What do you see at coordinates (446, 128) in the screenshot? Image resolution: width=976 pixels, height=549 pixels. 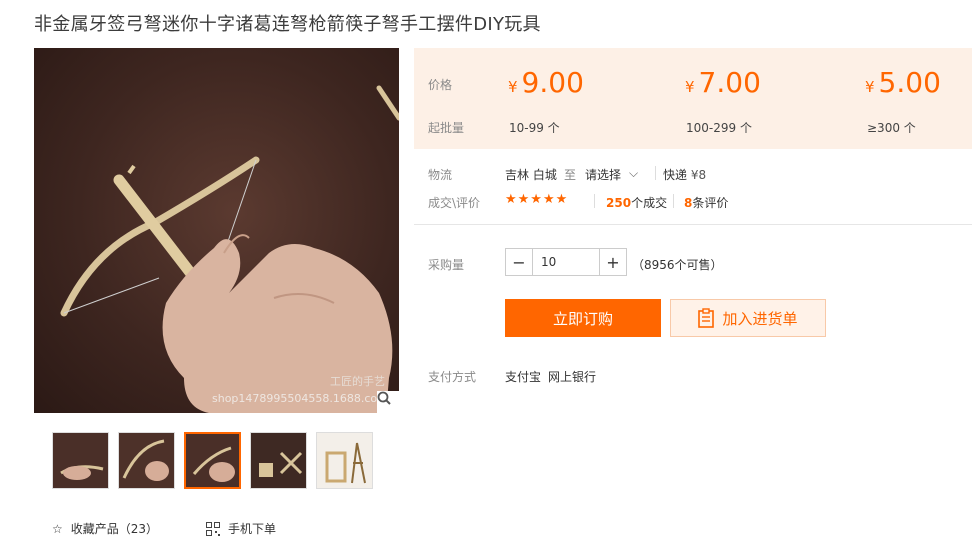 I see `min-qty-label: 起批量` at bounding box center [446, 128].